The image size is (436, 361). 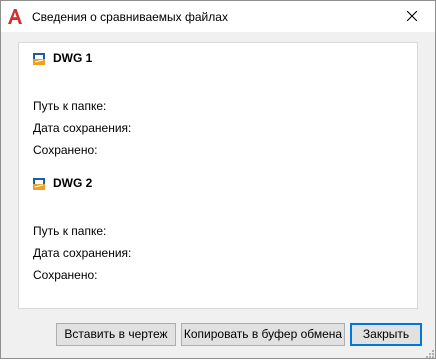 What do you see at coordinates (73, 58) in the screenshot?
I see `file-name: DWG 1` at bounding box center [73, 58].